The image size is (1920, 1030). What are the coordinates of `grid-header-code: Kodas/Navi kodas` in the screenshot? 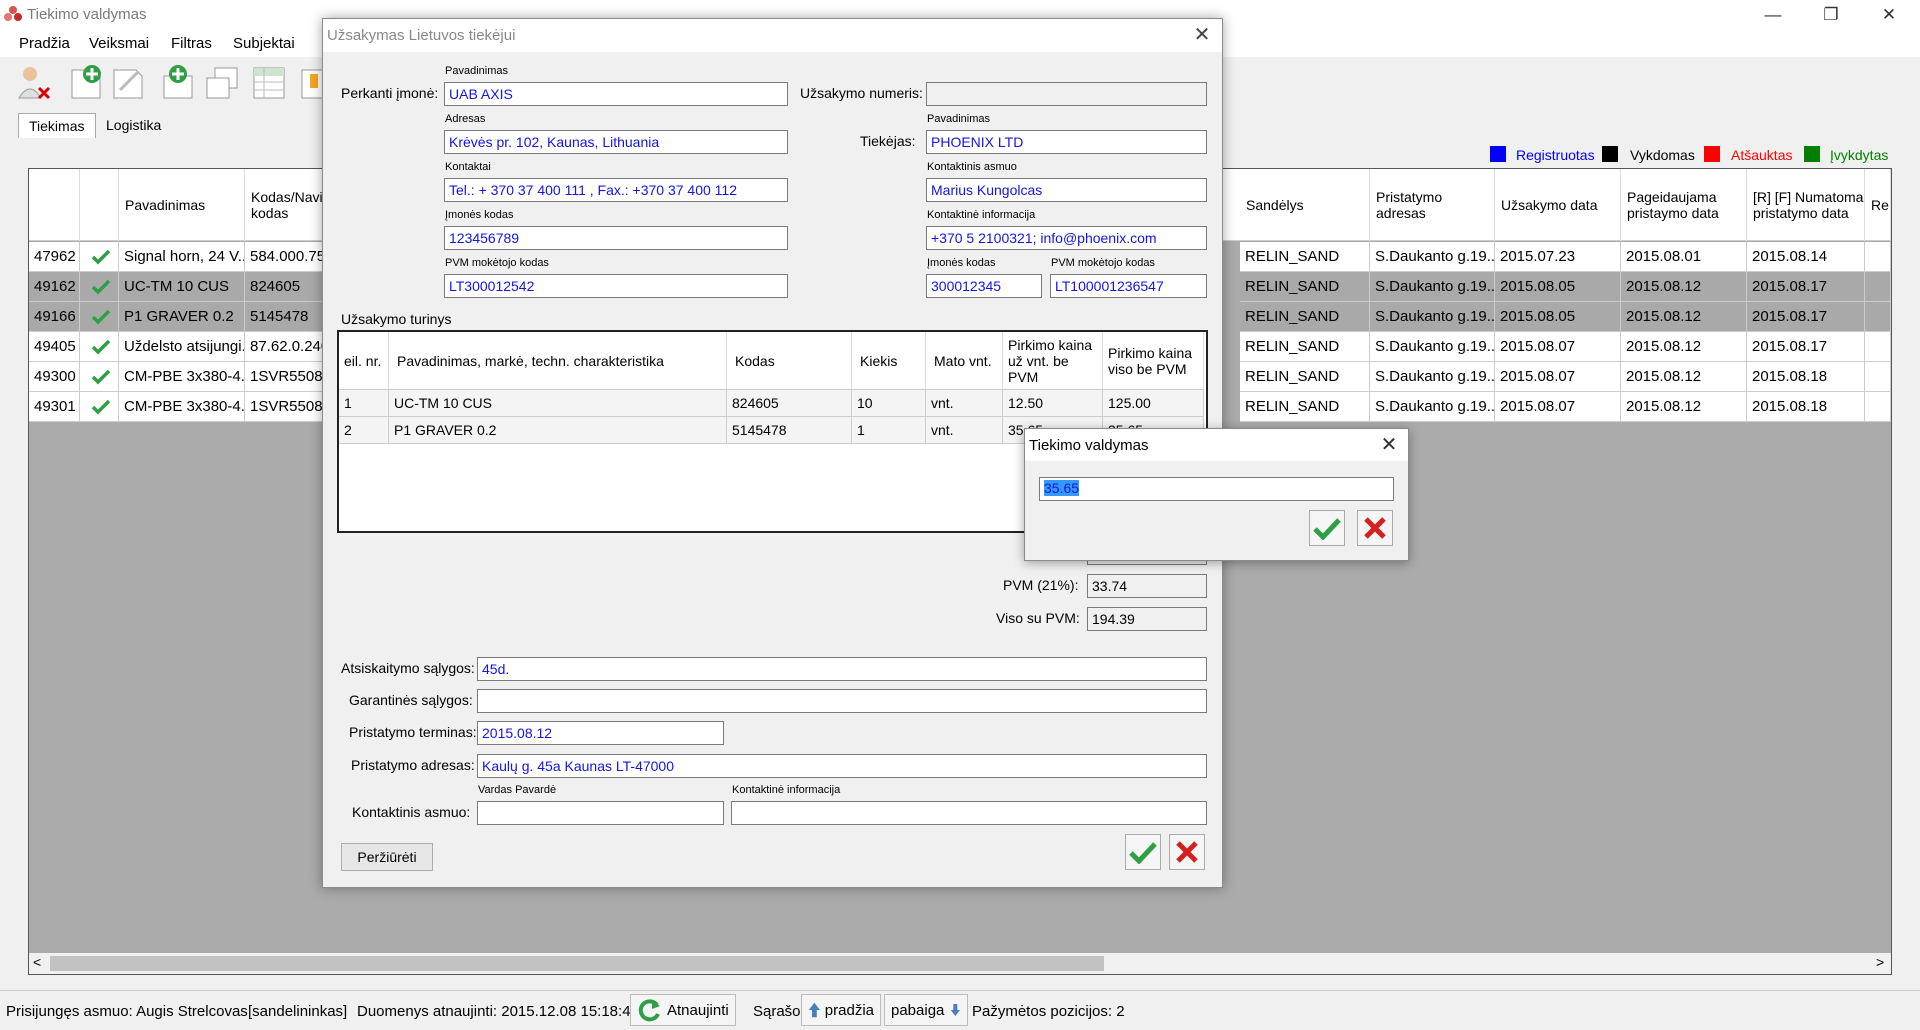 It's located at (284, 205).